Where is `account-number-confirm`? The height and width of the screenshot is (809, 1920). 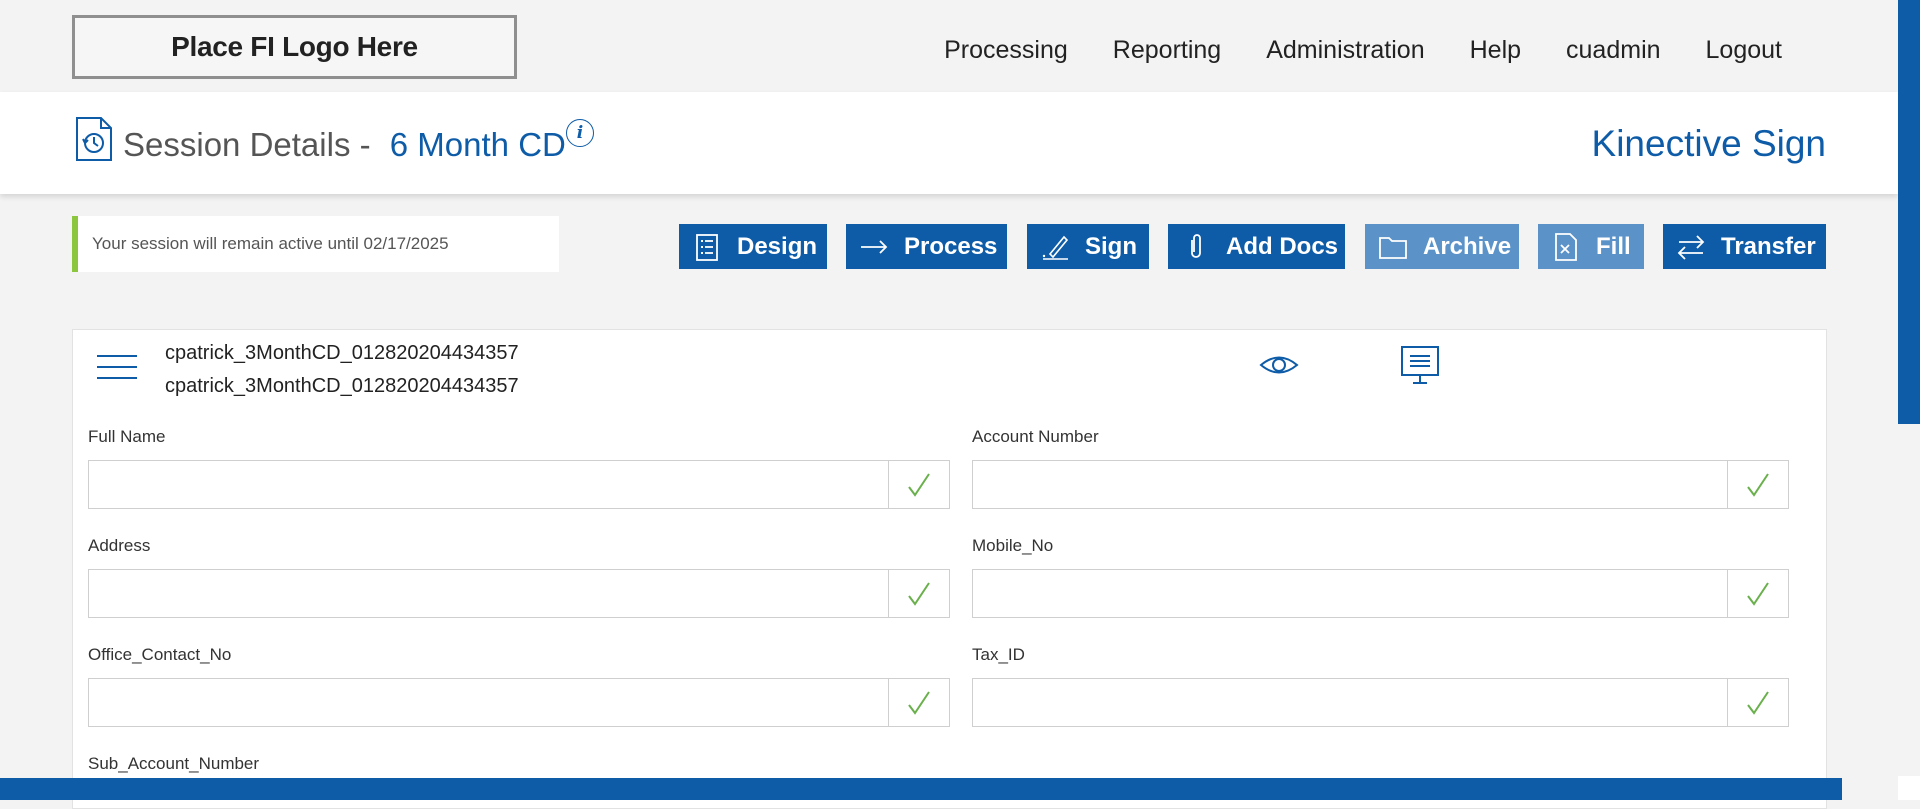 account-number-confirm is located at coordinates (1757, 484).